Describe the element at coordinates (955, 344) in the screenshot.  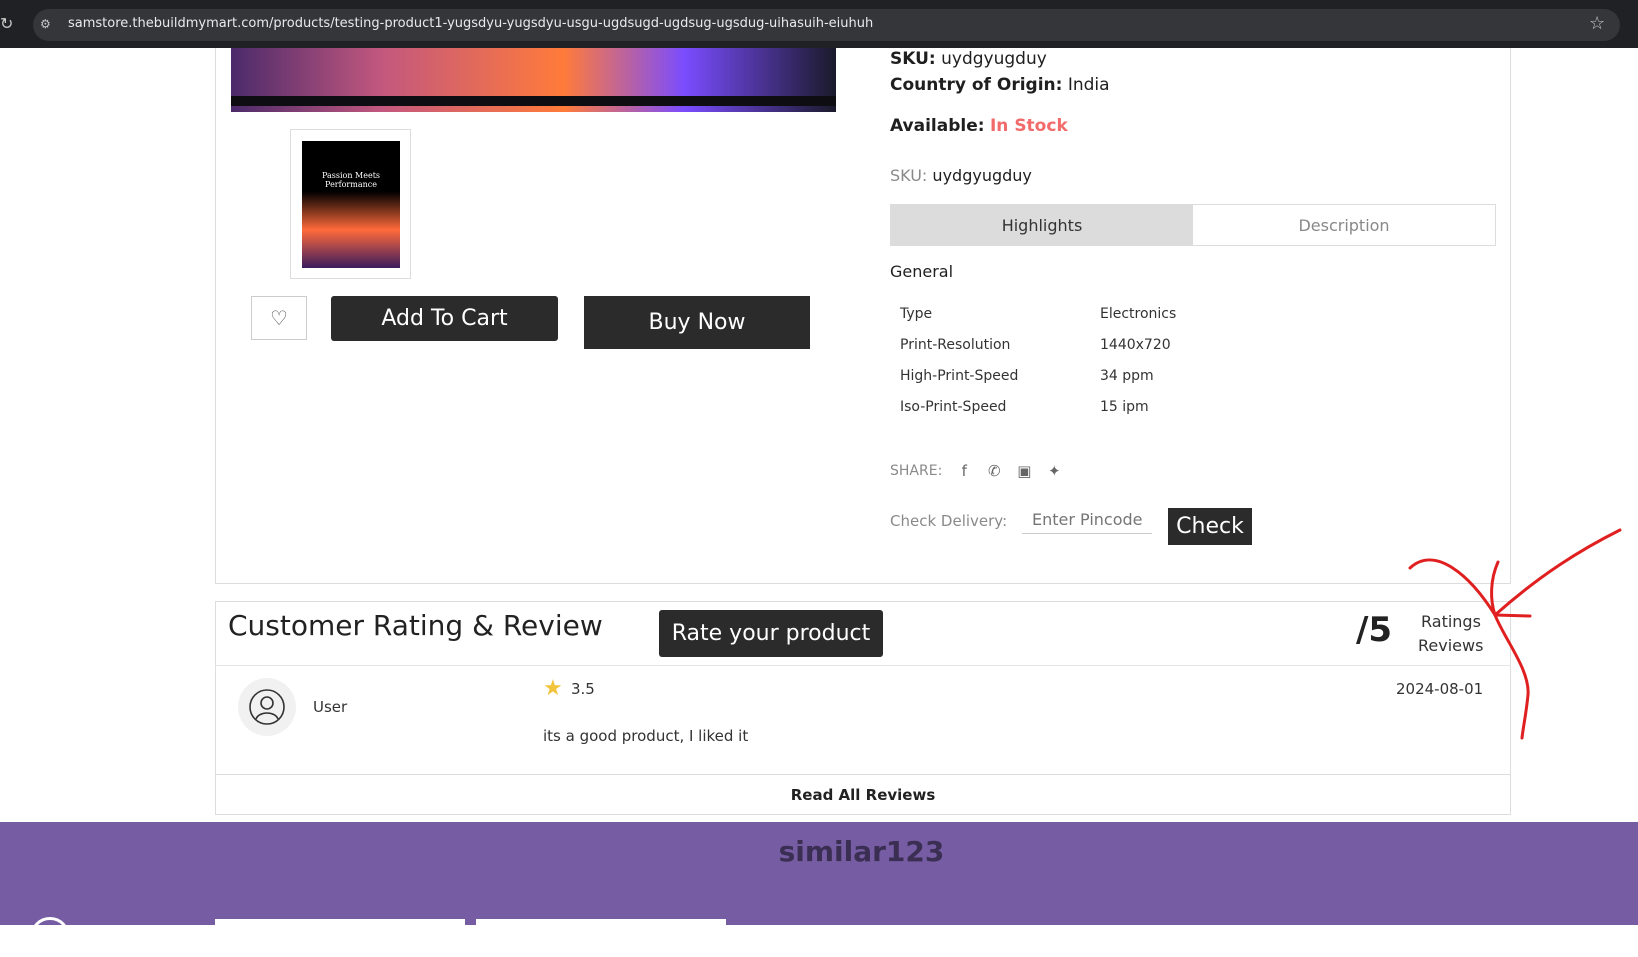
I see `spec-key: Print-Resolution` at that location.